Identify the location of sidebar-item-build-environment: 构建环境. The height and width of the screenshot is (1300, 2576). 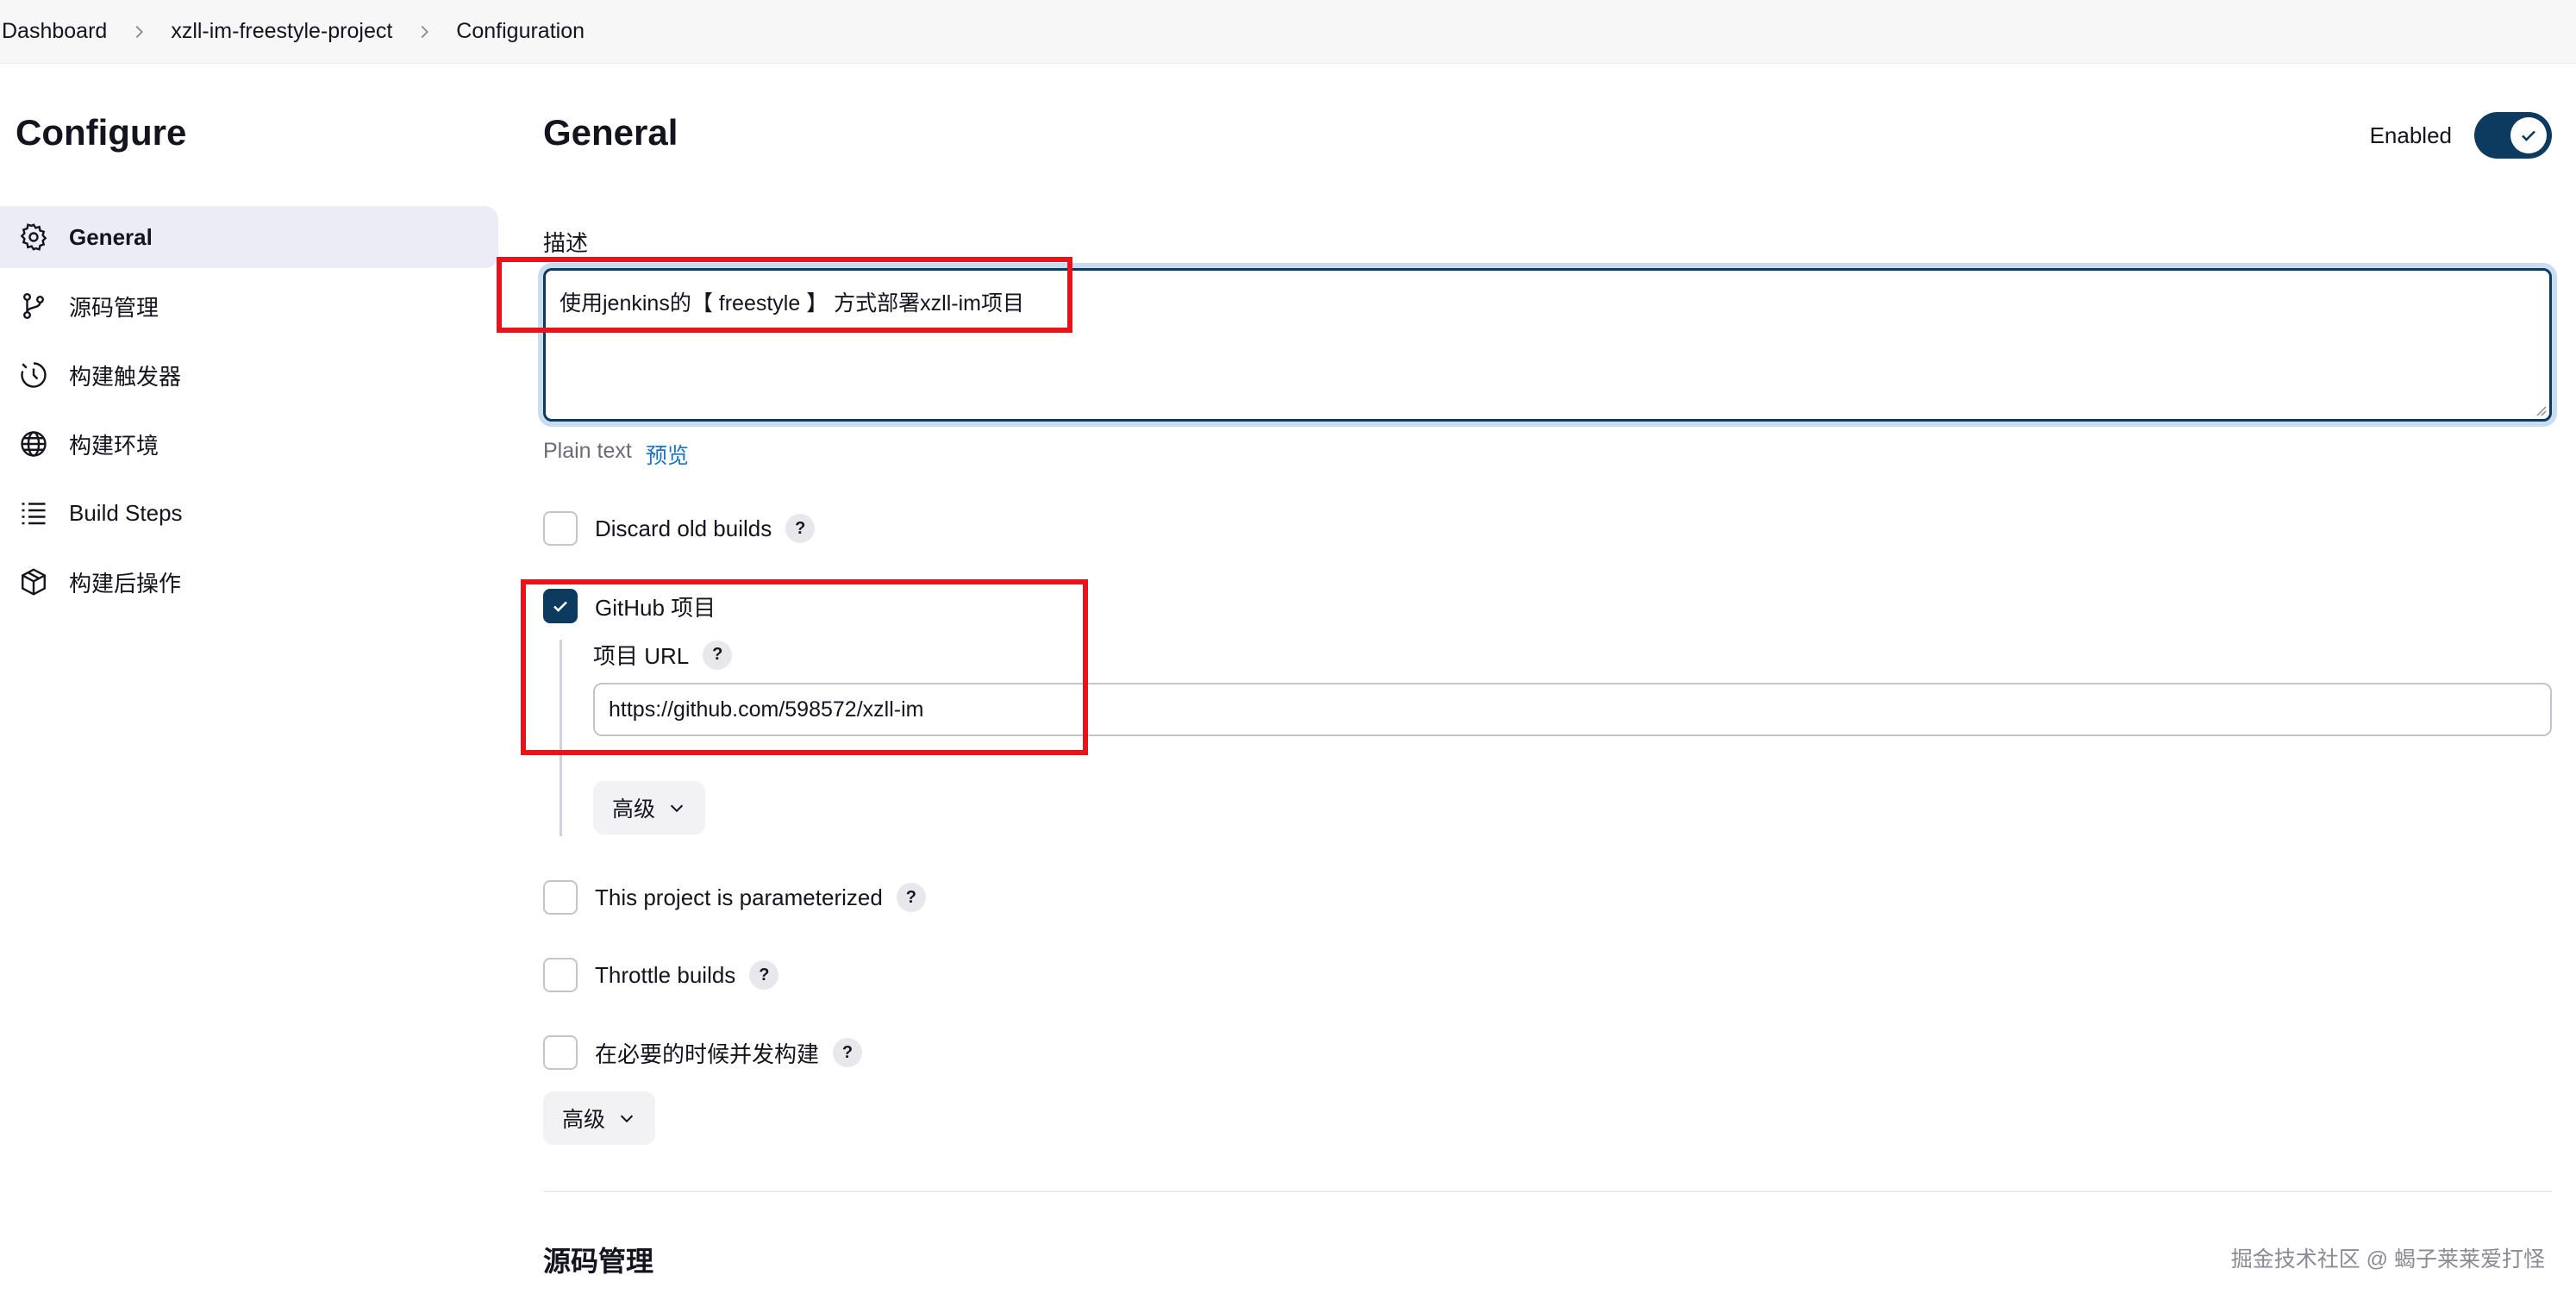
(249, 444).